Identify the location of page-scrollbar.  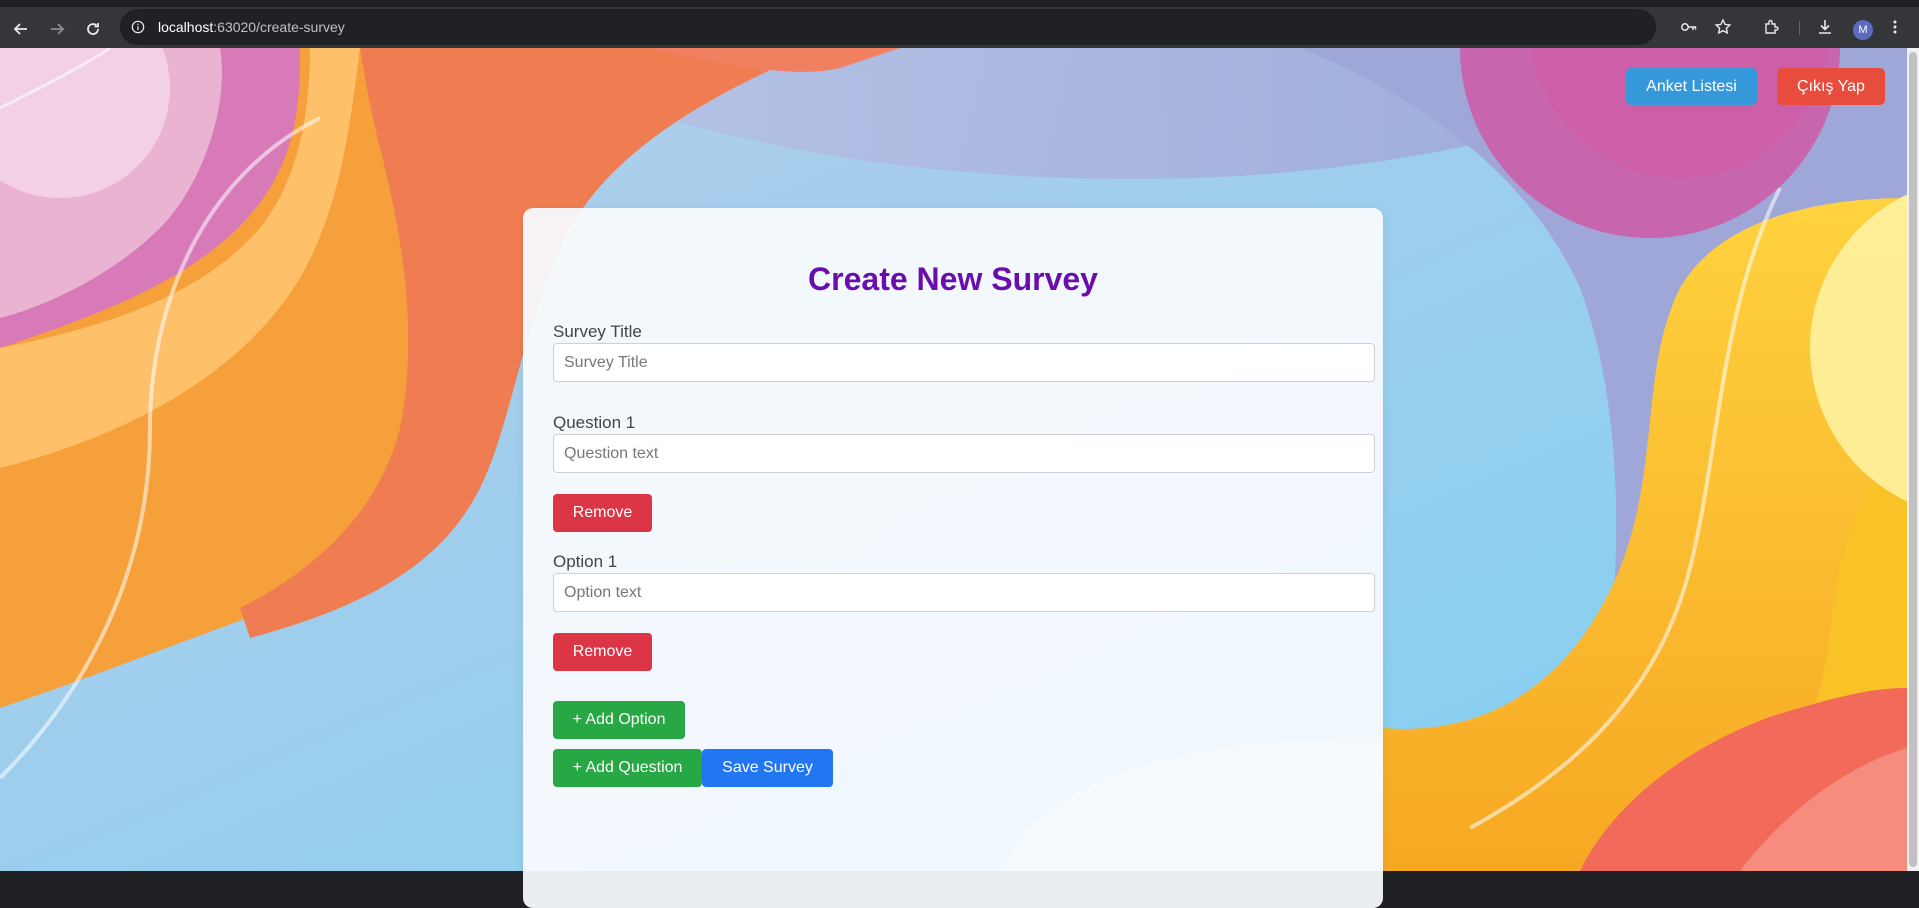
(1913, 459).